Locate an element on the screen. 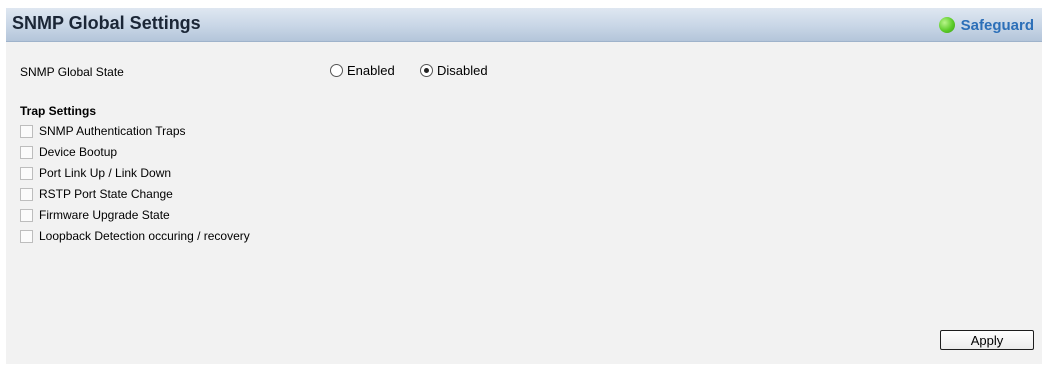  safeguard-label: Safeguard is located at coordinates (997, 25).